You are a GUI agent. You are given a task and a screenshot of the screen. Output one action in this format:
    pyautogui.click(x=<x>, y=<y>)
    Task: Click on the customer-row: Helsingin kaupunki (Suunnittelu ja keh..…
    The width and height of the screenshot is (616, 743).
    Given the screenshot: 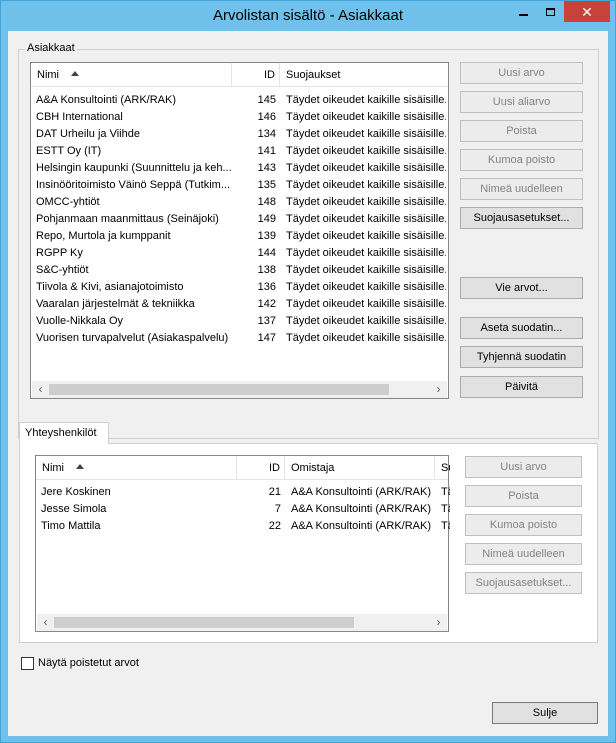 What is the action you would take?
    pyautogui.click(x=239, y=168)
    